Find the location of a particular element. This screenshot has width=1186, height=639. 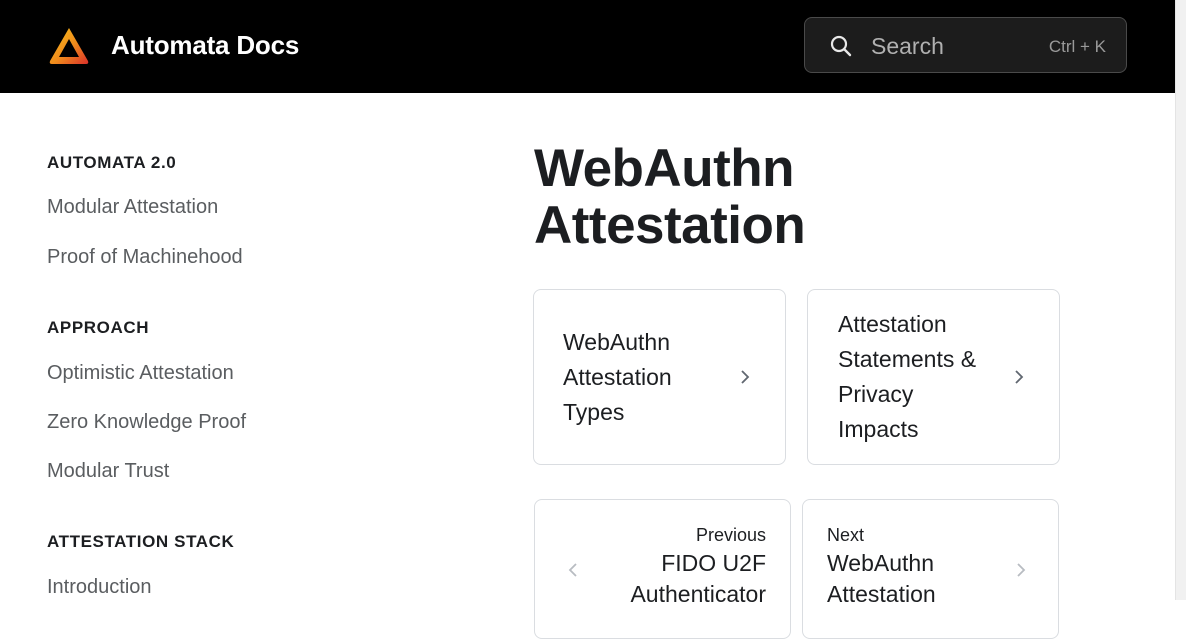

pagination-next-link: Next WebAuthn Attestation is located at coordinates (930, 569).